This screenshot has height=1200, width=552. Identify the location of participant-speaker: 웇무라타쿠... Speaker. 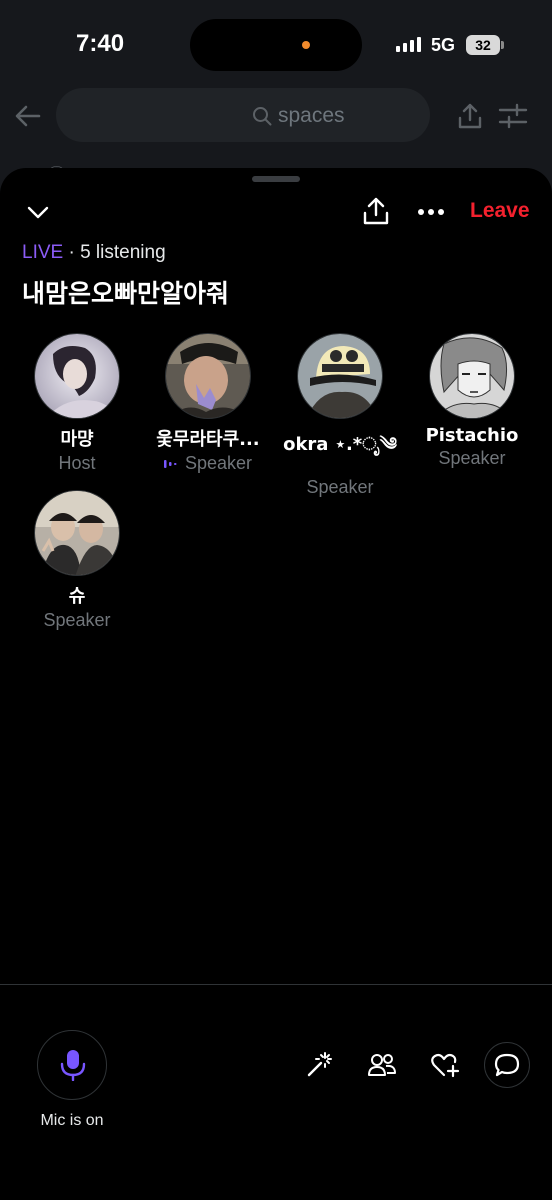
(208, 403).